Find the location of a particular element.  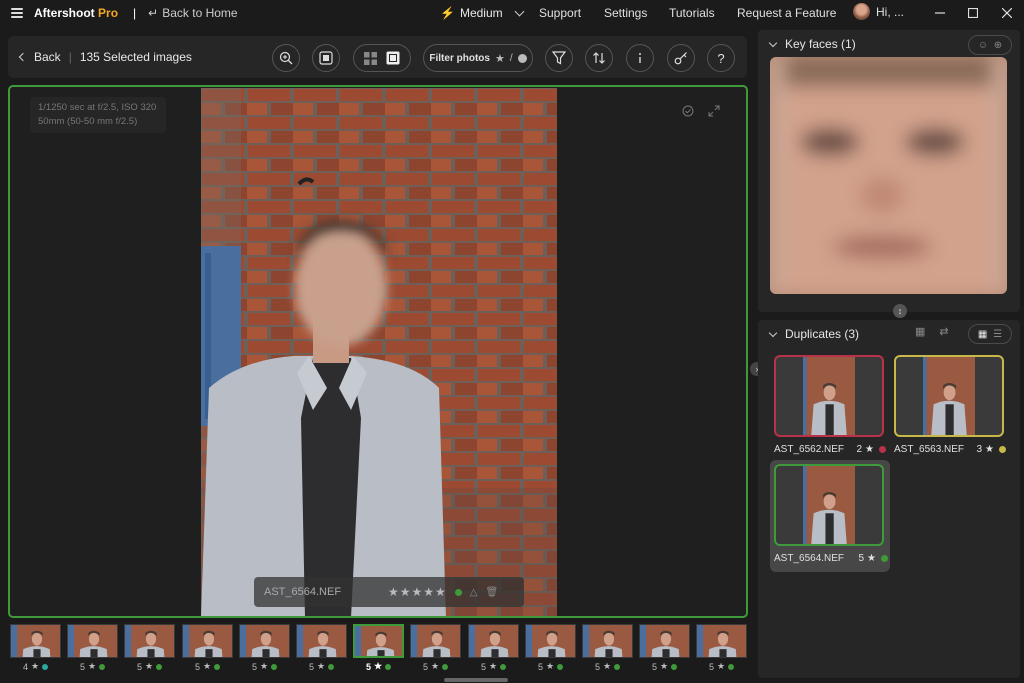

check-circle-icon is located at coordinates (688, 111).